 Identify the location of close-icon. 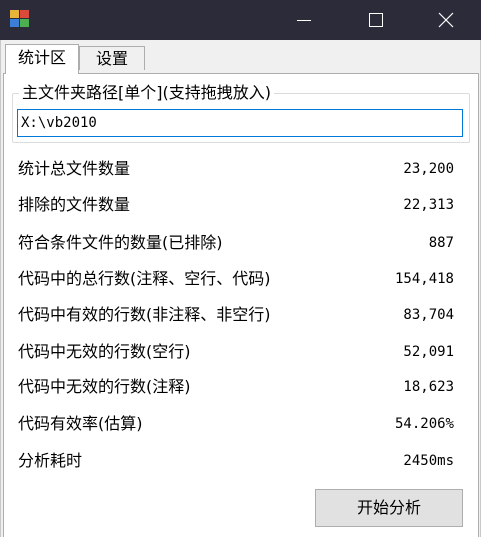
(446, 20).